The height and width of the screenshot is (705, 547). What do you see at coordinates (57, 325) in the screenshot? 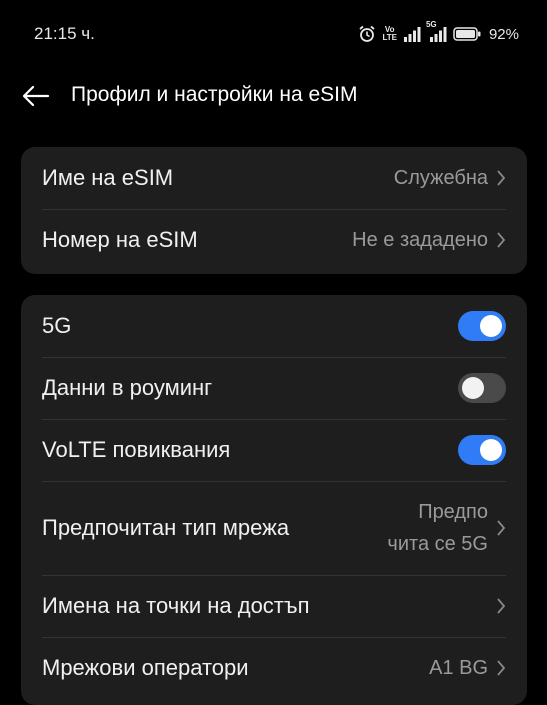
I see `five-g-label: 5G` at bounding box center [57, 325].